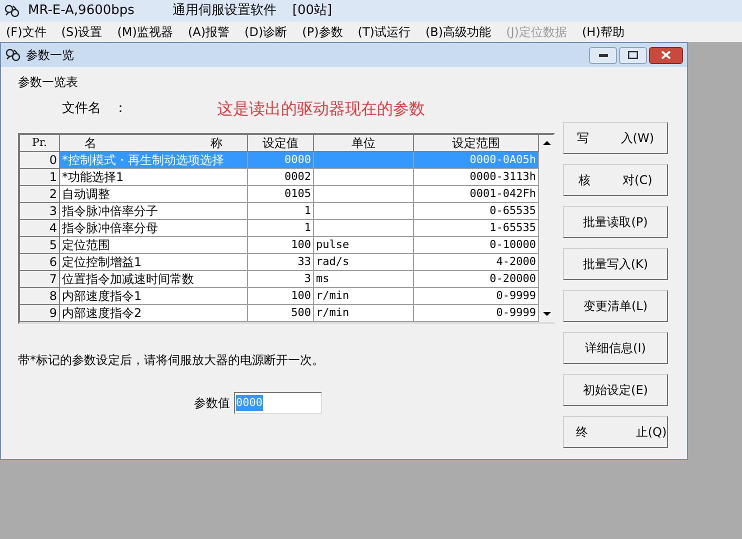 This screenshot has height=539, width=742. What do you see at coordinates (40, 177) in the screenshot?
I see `row-number: 1` at bounding box center [40, 177].